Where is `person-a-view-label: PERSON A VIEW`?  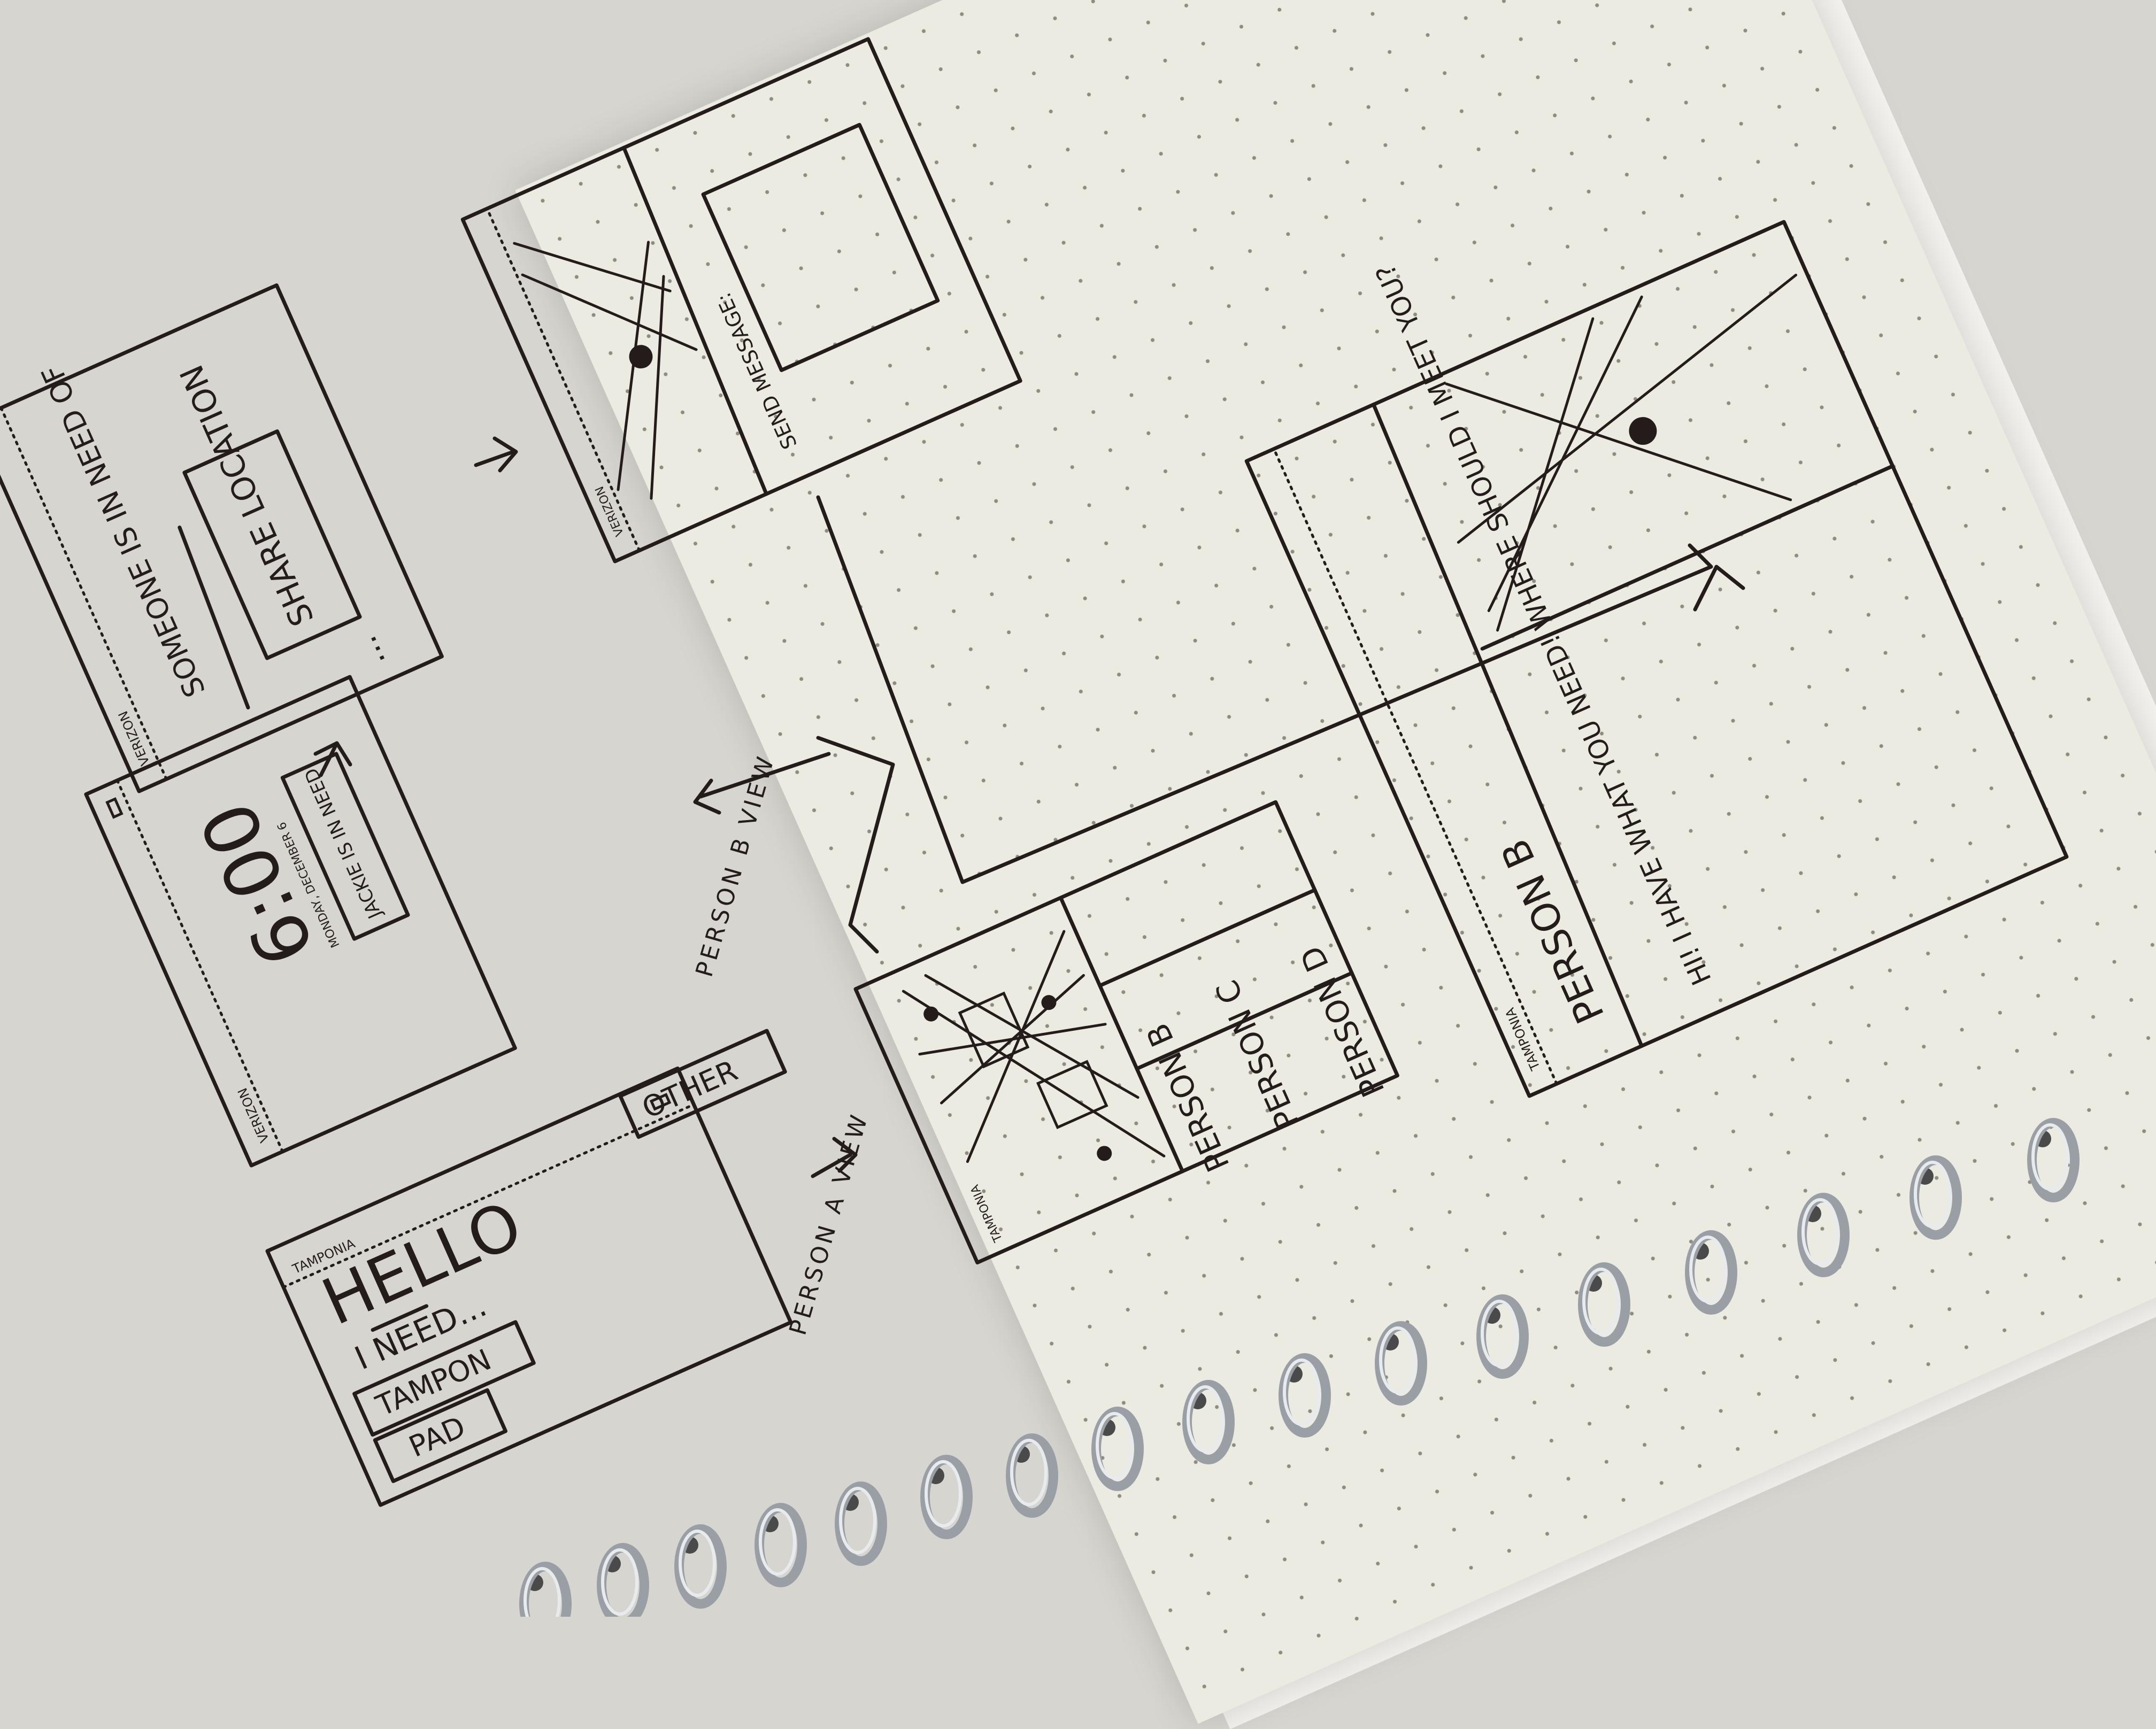
person-a-view-label: PERSON A VIEW is located at coordinates (829, 1224).